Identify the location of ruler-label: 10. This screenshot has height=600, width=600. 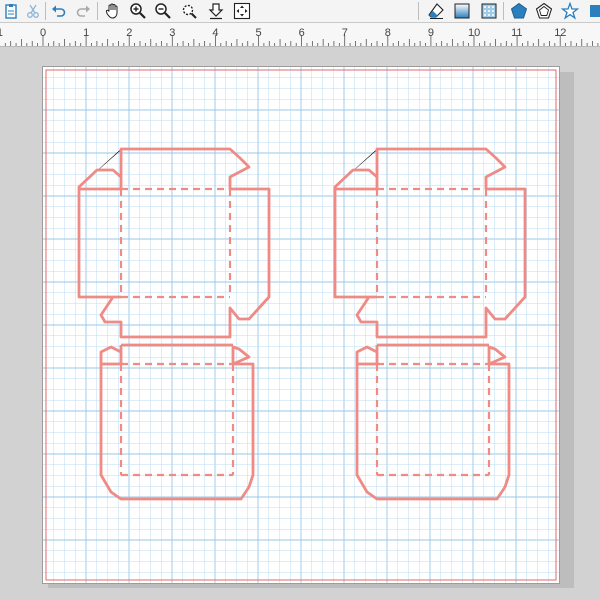
(474, 33).